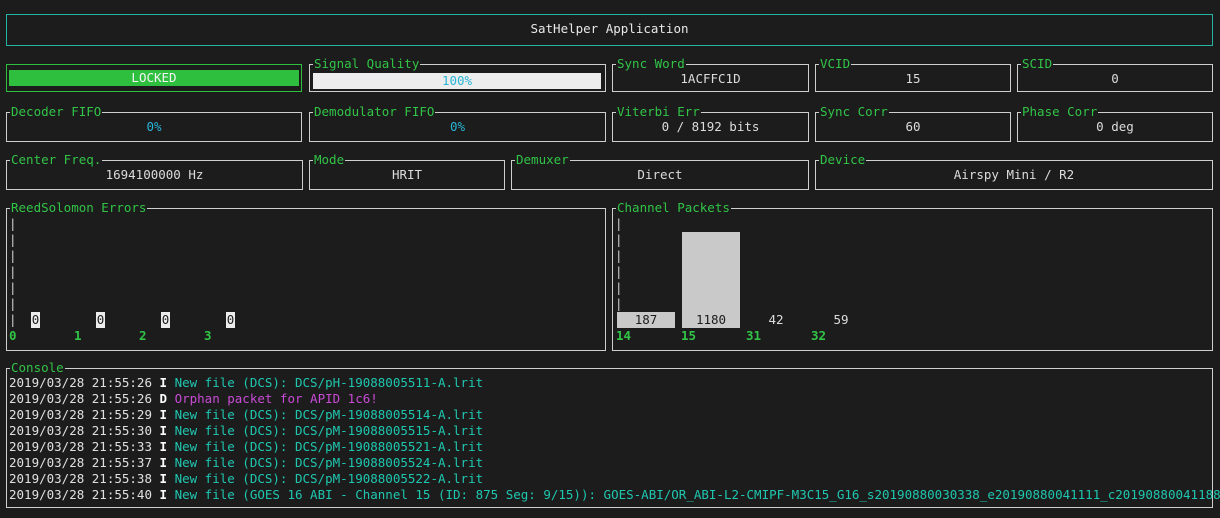 The height and width of the screenshot is (518, 1220). Describe the element at coordinates (276, 398) in the screenshot. I see `console-message: Orphan packet for APID 1c6!` at that location.